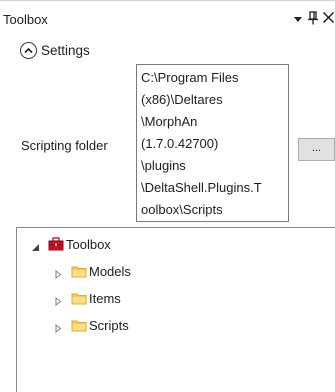 This screenshot has height=392, width=335. Describe the element at coordinates (110, 271) in the screenshot. I see `tree-node-label: Models` at that location.